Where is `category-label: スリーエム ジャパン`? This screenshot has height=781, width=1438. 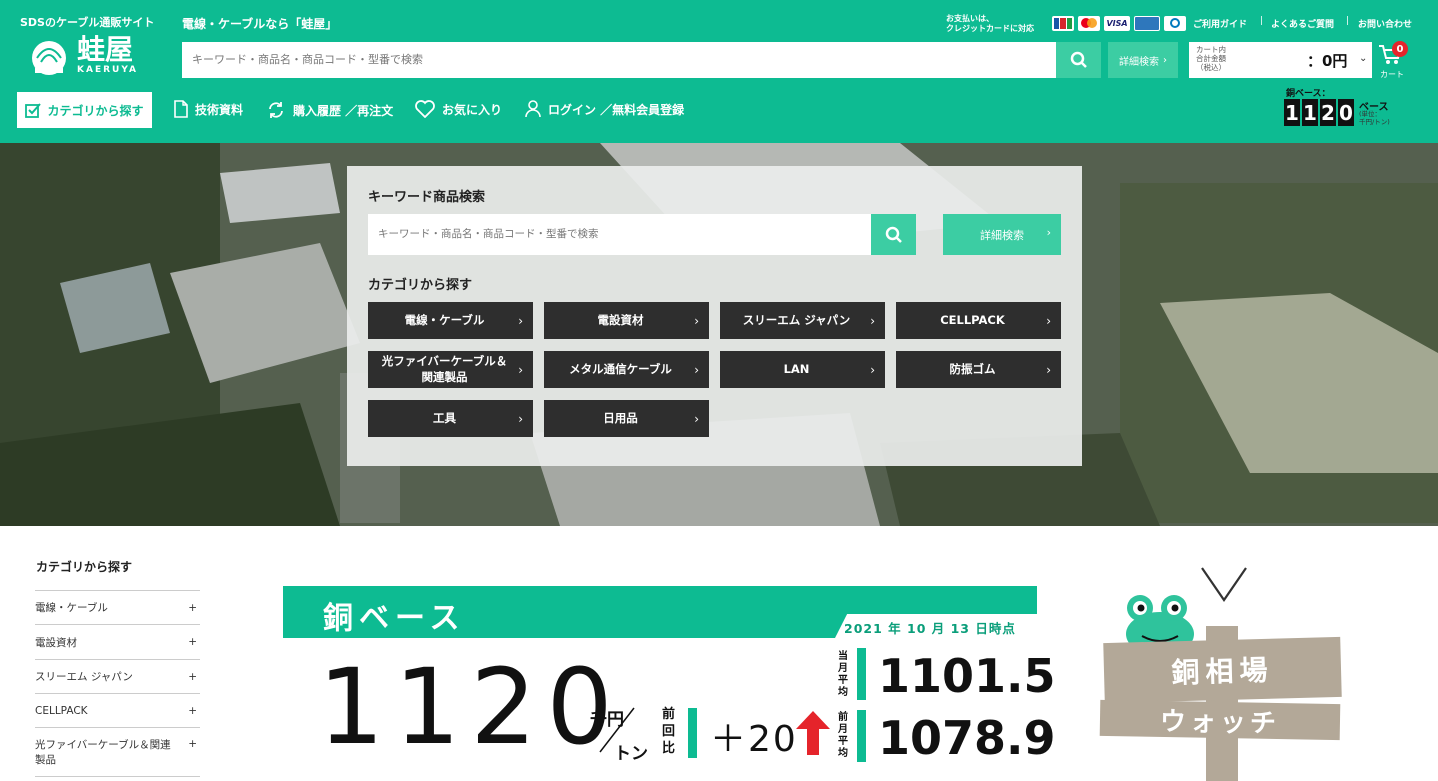 category-label: スリーエム ジャパン is located at coordinates (796, 319).